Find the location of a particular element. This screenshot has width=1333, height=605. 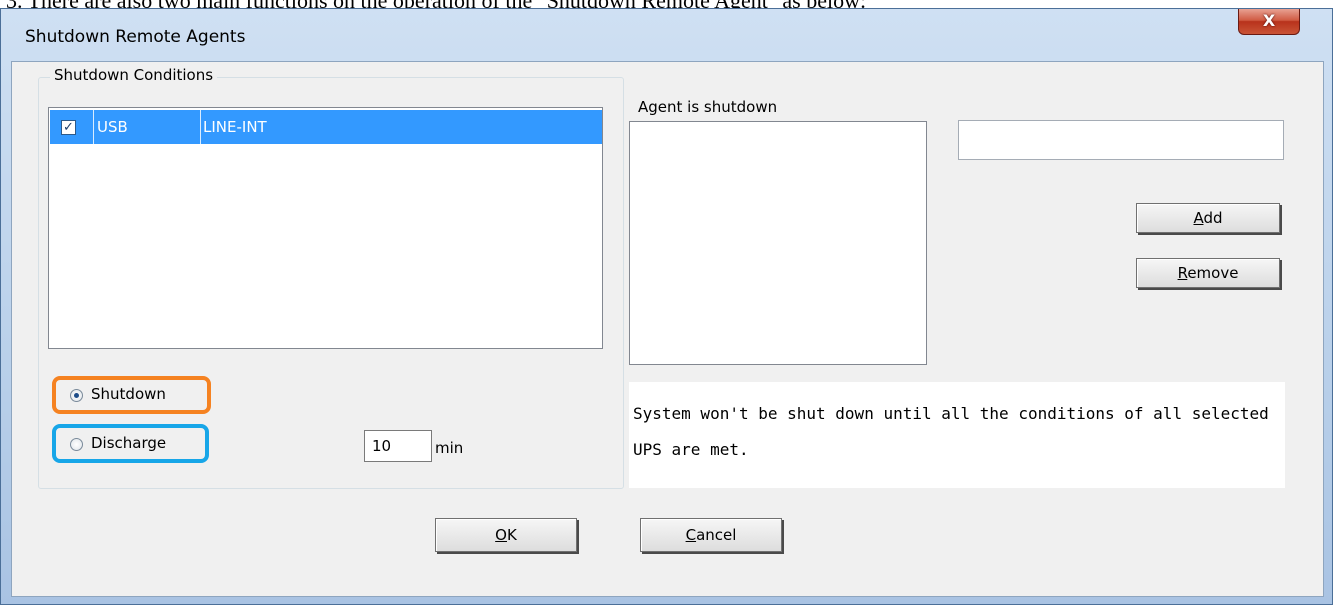

cancel-button: Cancel is located at coordinates (711, 535).